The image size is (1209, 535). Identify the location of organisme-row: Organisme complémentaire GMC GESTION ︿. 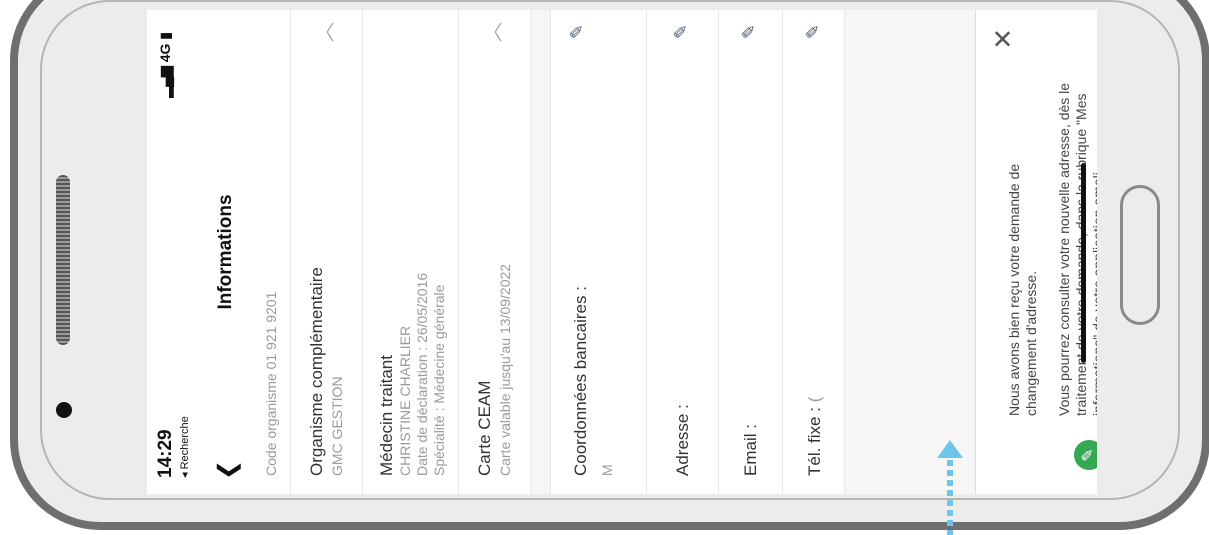
(327, 252).